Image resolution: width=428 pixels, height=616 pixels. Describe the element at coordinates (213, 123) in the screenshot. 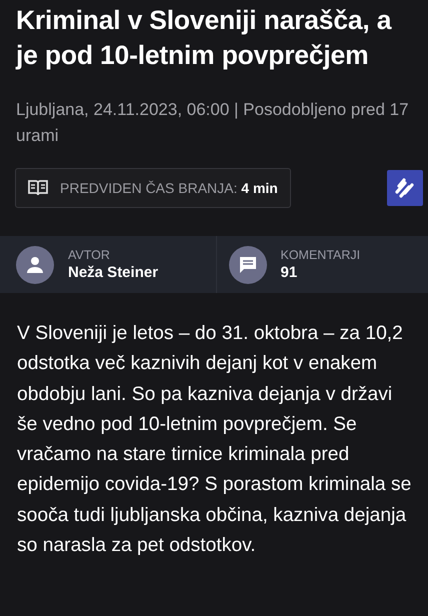

I see `dateline: Ljubljana, 24.11.2023, 06:00 | Posodobljeno pred 17 urami` at that location.